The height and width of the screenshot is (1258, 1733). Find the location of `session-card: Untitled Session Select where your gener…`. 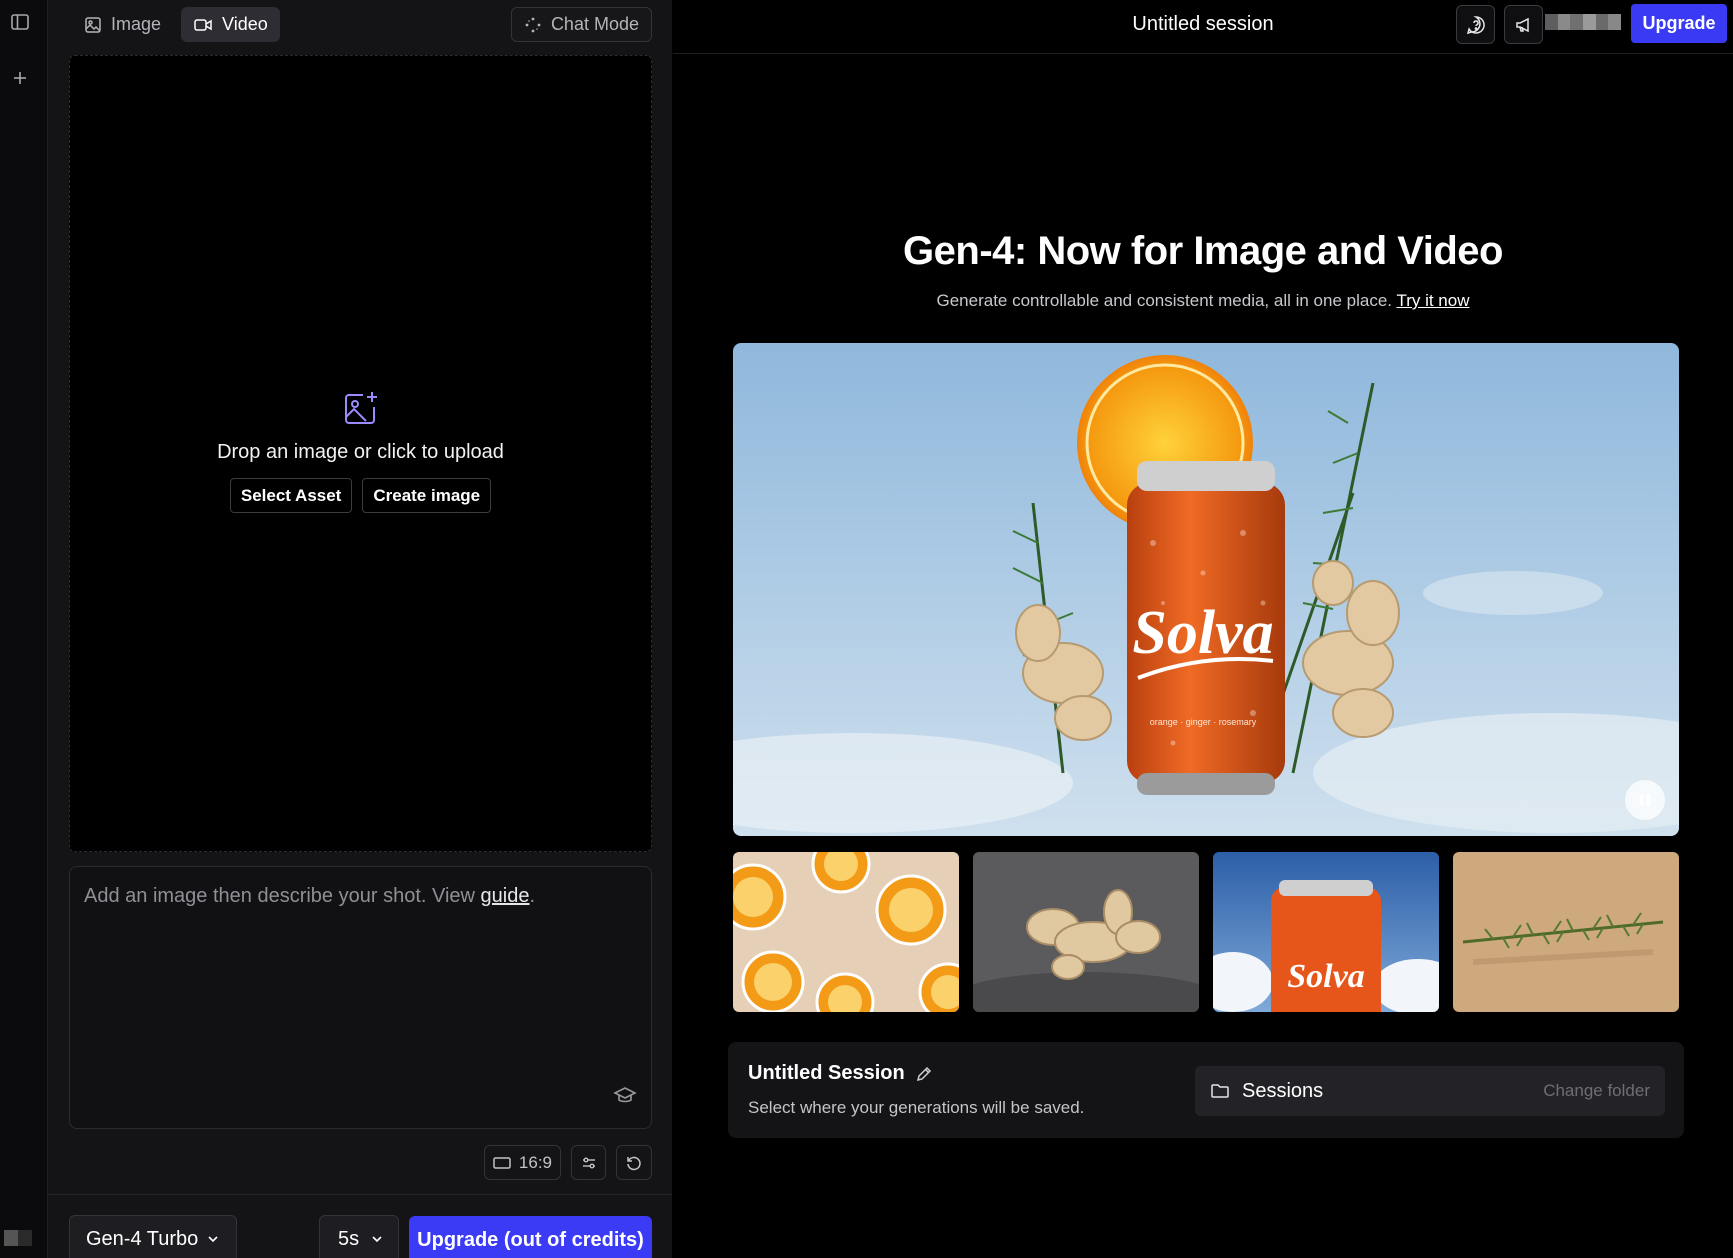

session-card: Untitled Session Select where your gener… is located at coordinates (1206, 1090).